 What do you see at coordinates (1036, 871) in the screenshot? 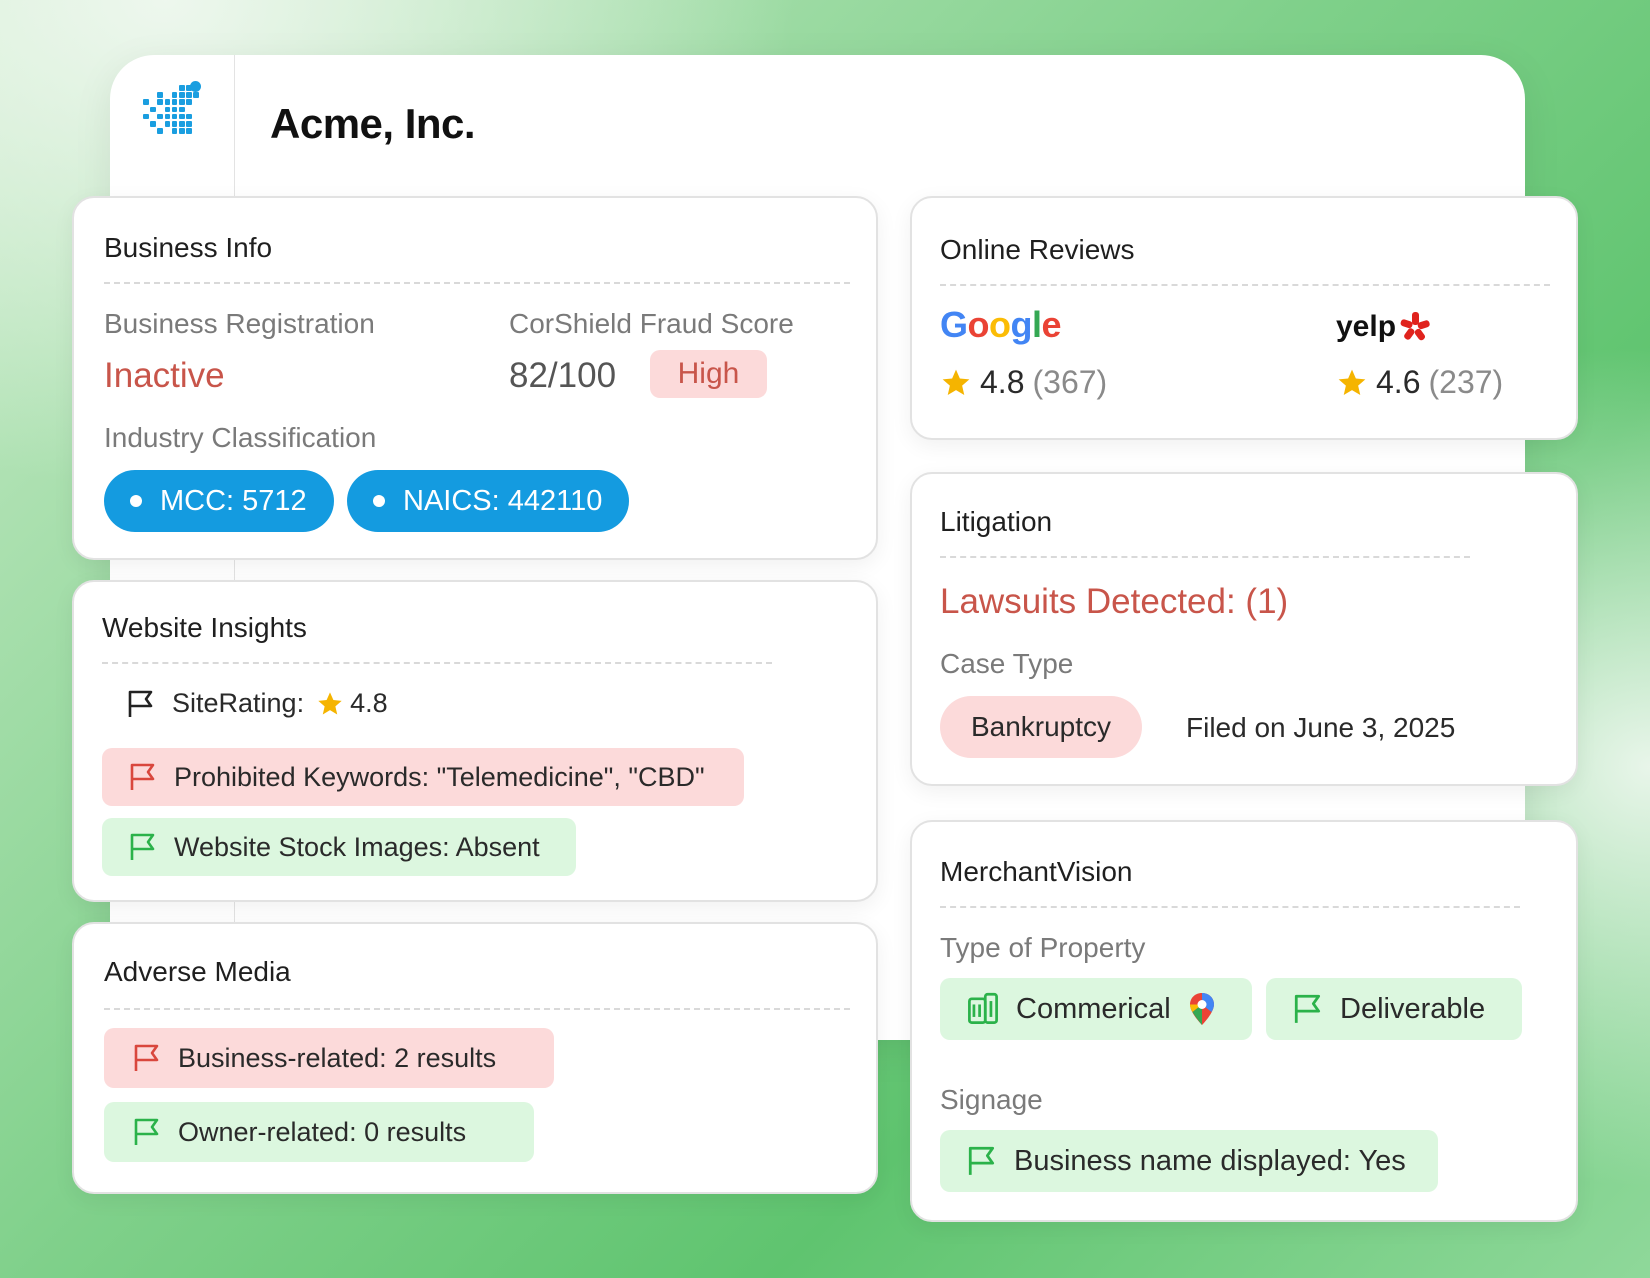
I see `merchant-vision-title: MerchantVision` at bounding box center [1036, 871].